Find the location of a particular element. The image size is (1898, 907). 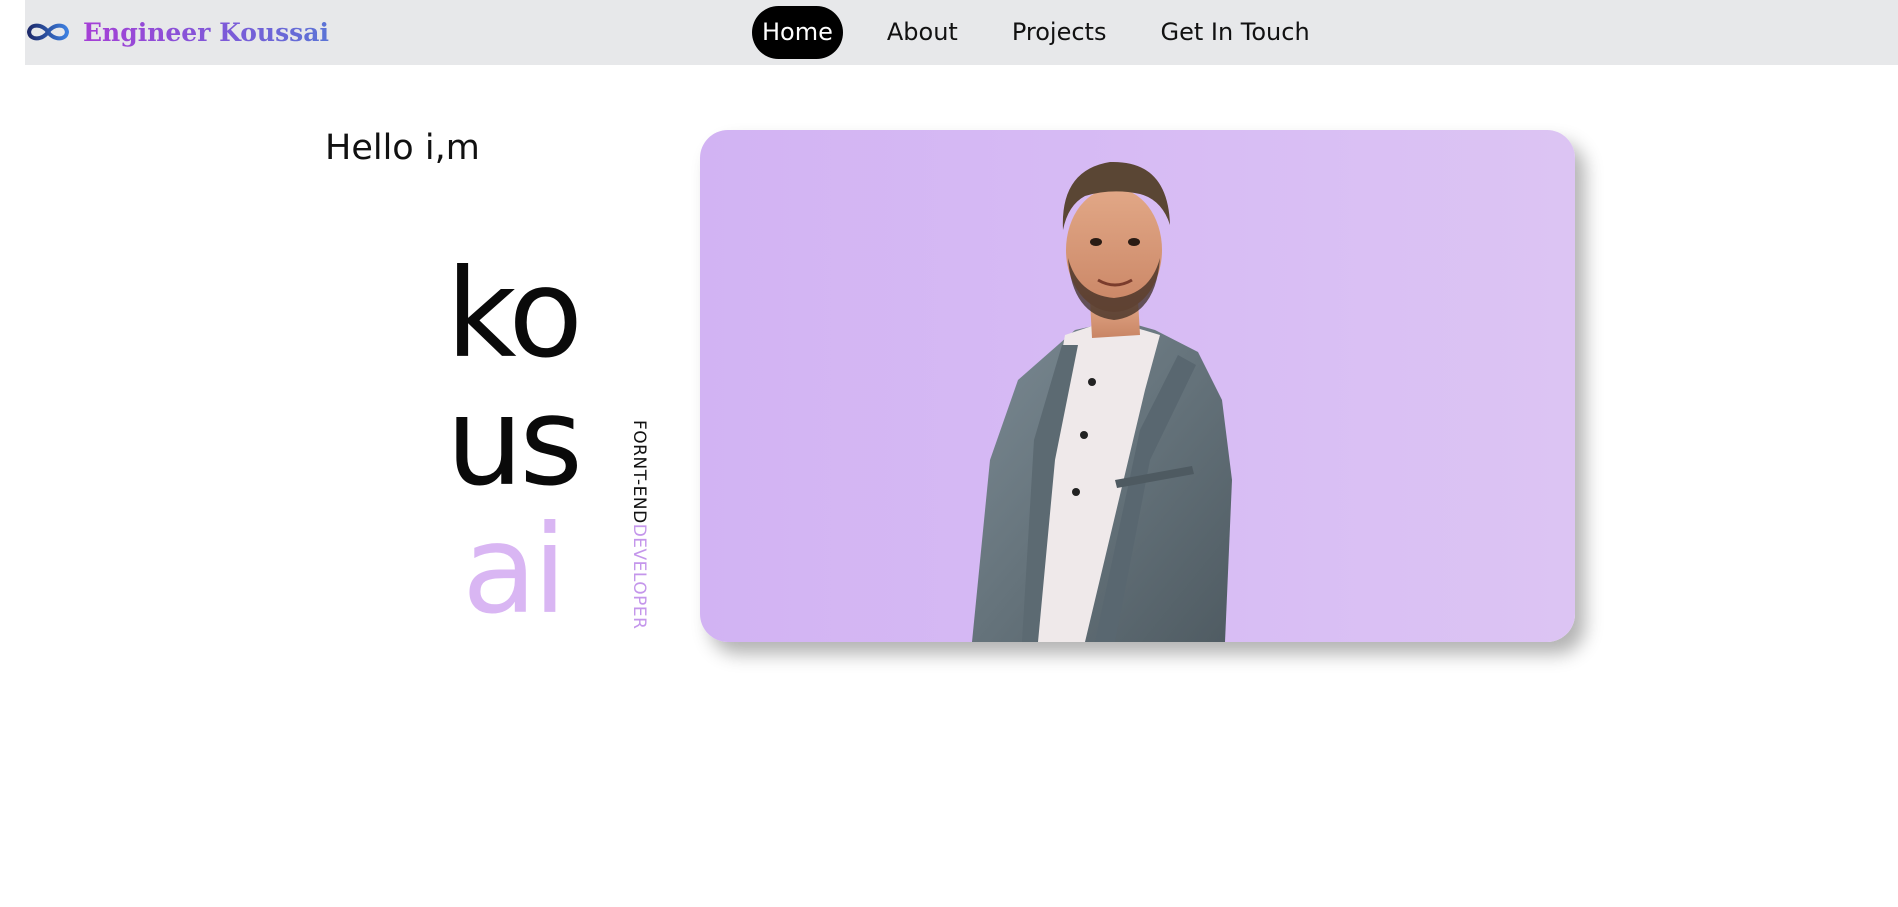

brand: Engineer Koussai is located at coordinates (177, 32).